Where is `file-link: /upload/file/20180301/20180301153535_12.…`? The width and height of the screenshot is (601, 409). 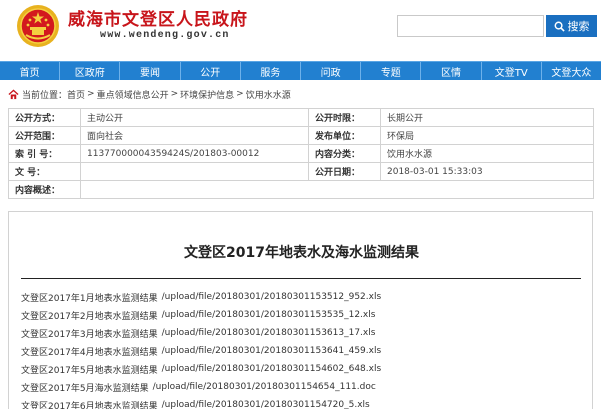
file-link: /upload/file/20180301/20180301153535_12.… is located at coordinates (269, 315).